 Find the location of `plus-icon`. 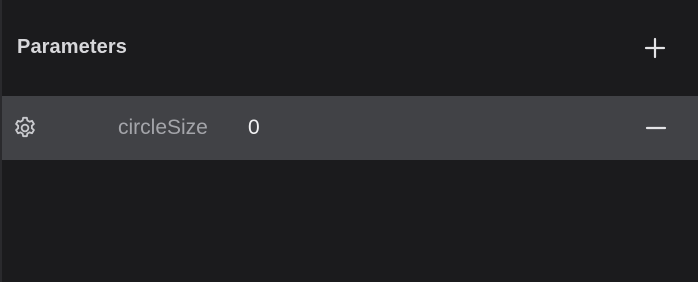

plus-icon is located at coordinates (655, 48).